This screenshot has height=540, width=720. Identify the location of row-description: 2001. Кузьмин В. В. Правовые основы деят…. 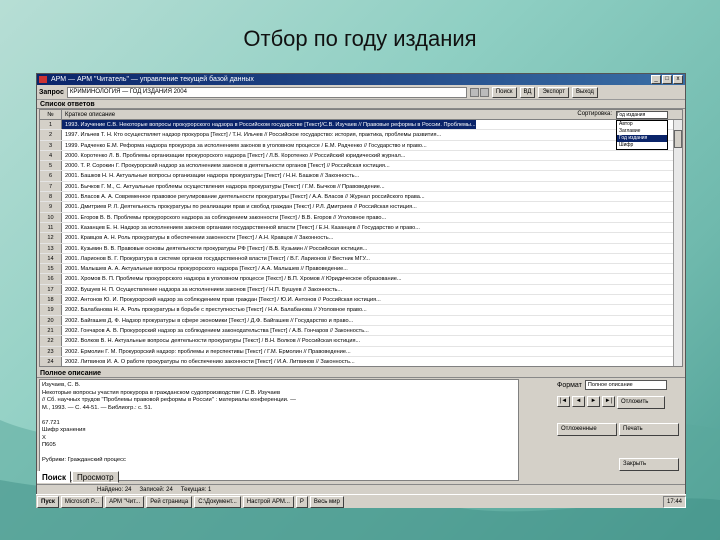
(216, 248).